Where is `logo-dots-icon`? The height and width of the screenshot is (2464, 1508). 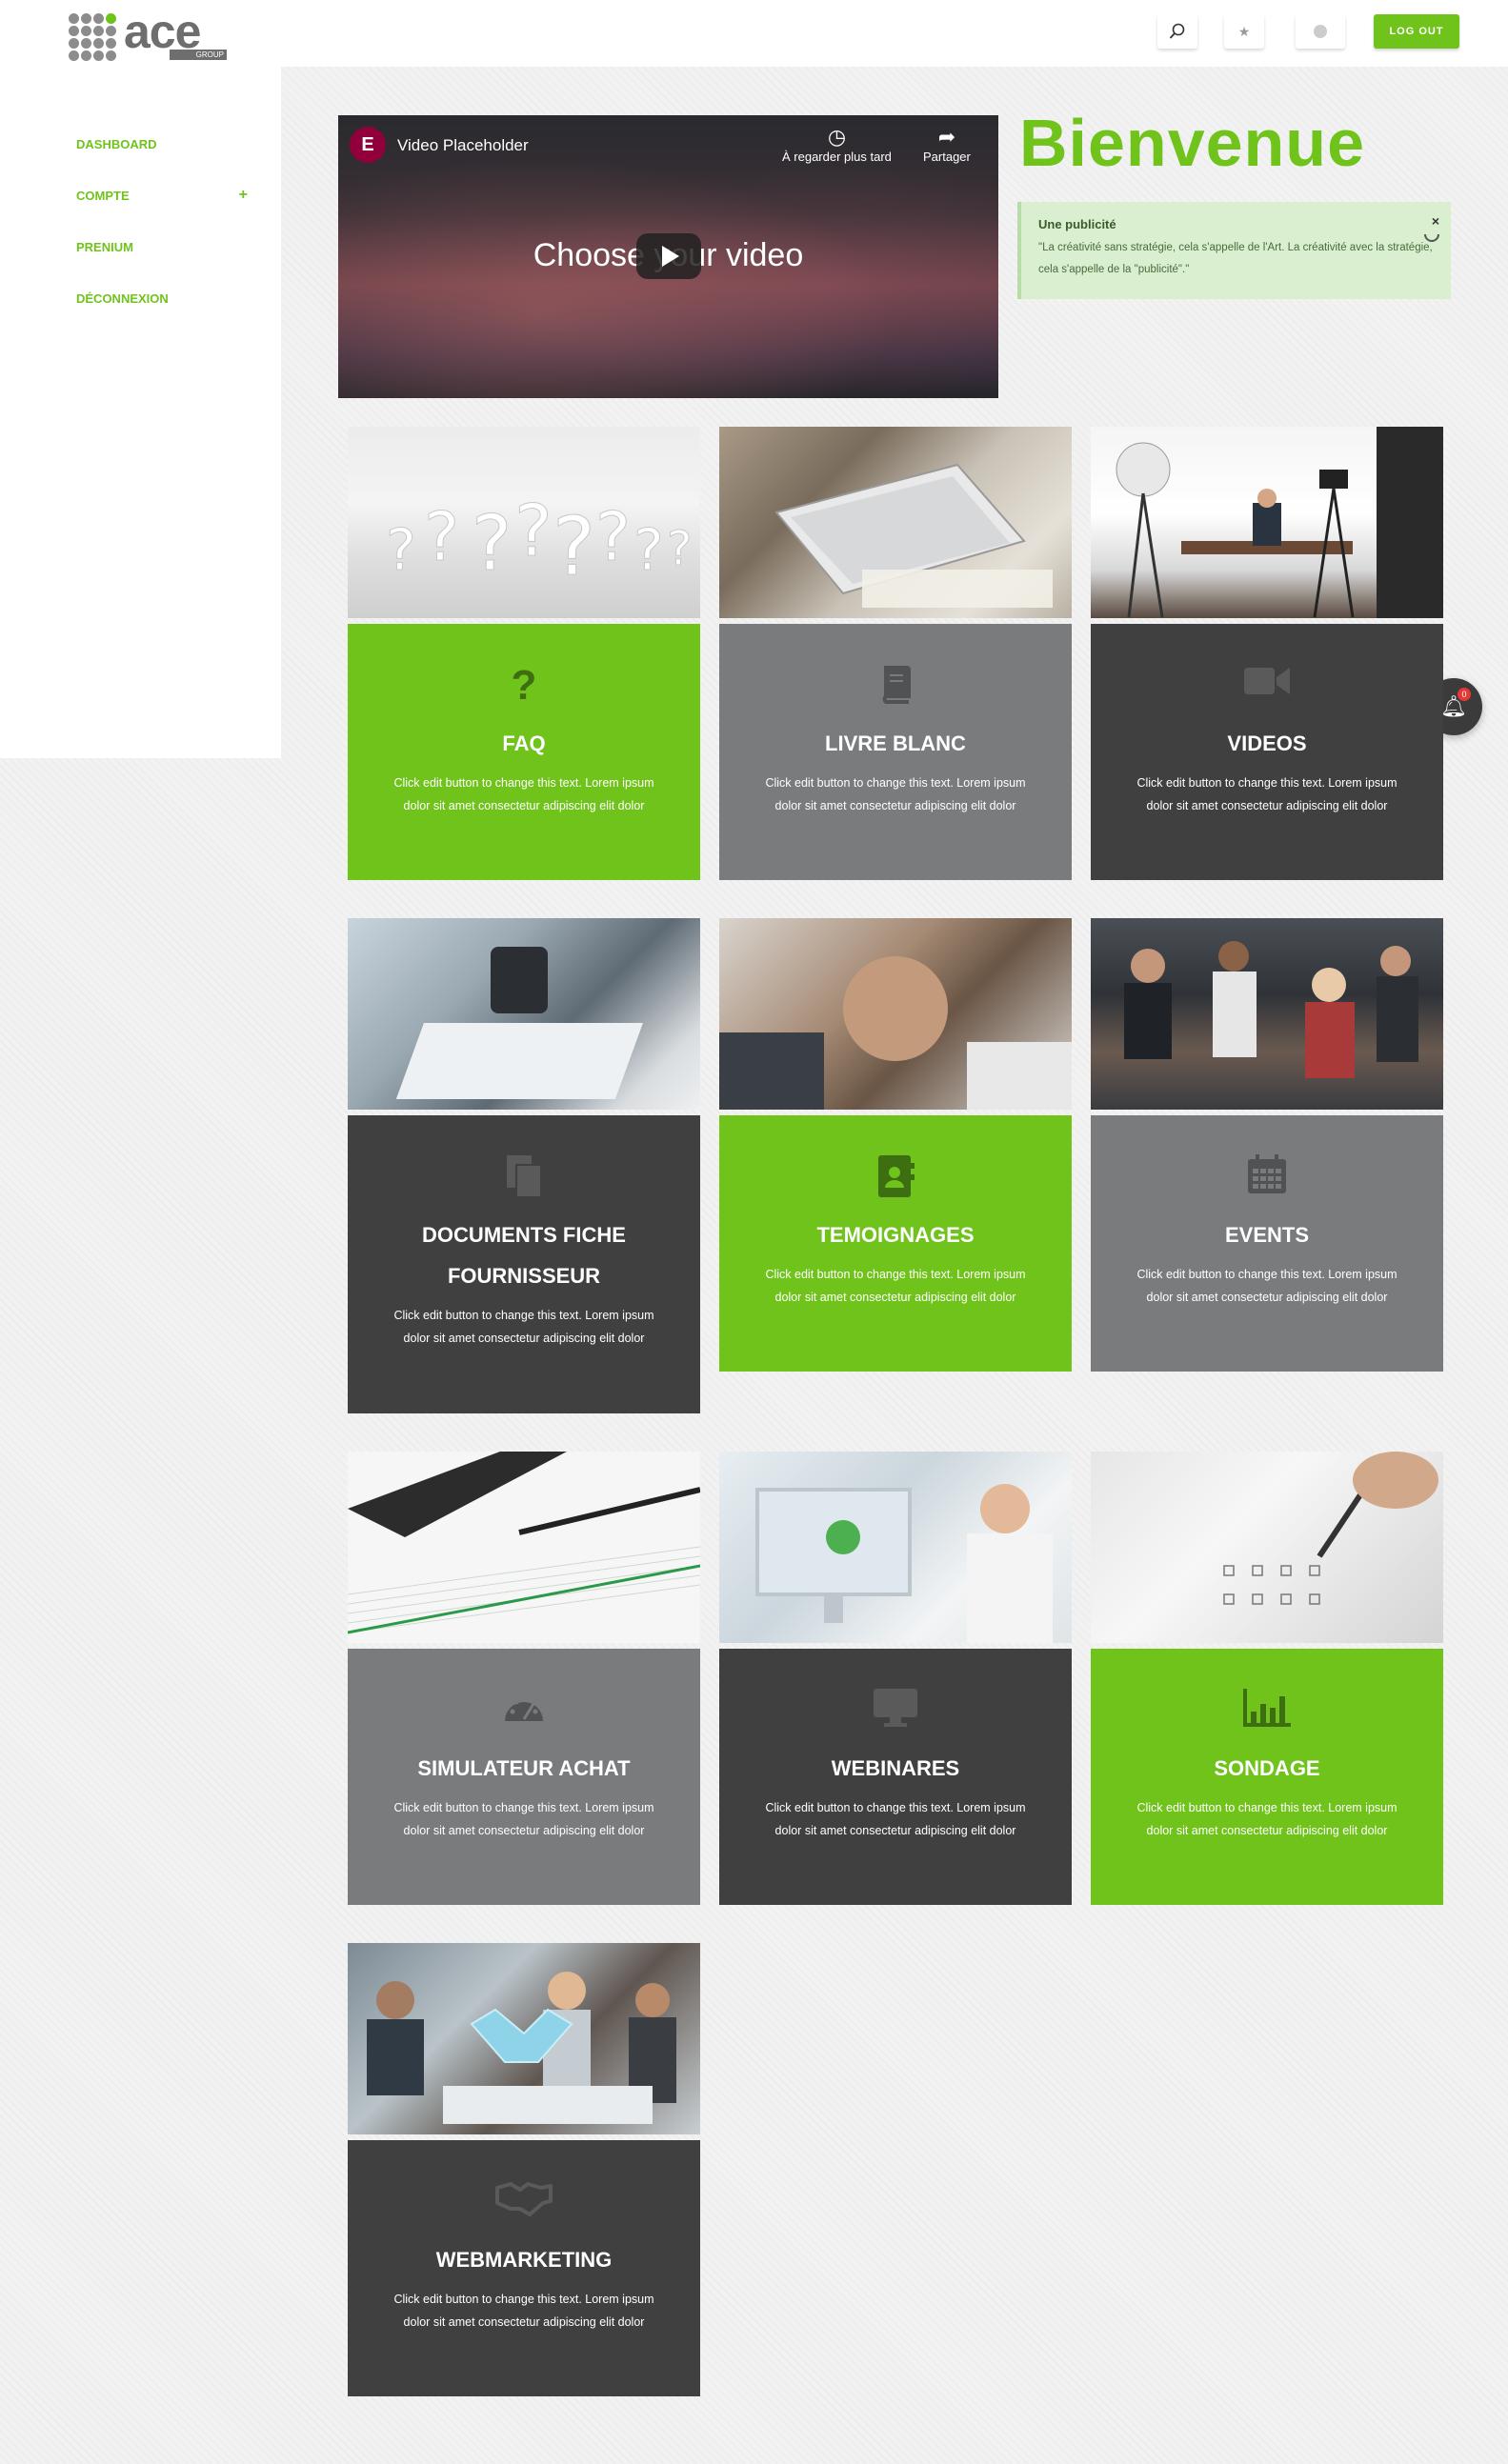 logo-dots-icon is located at coordinates (92, 37).